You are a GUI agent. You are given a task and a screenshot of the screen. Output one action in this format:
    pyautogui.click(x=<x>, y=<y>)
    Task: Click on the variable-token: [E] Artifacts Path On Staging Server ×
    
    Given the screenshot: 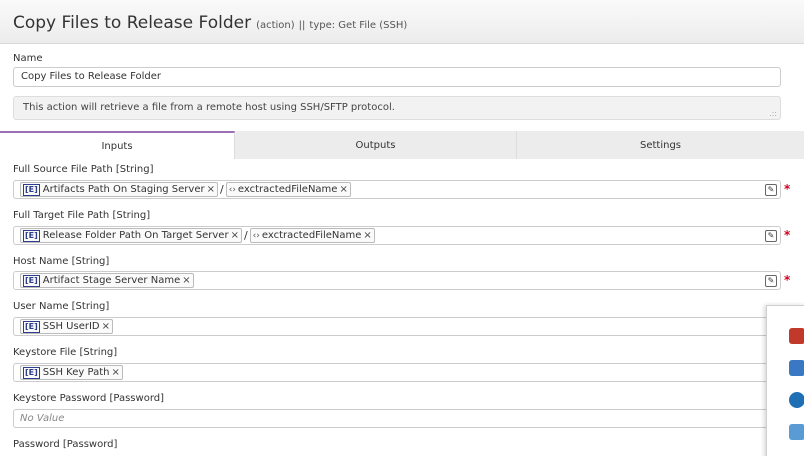 What is the action you would take?
    pyautogui.click(x=119, y=189)
    